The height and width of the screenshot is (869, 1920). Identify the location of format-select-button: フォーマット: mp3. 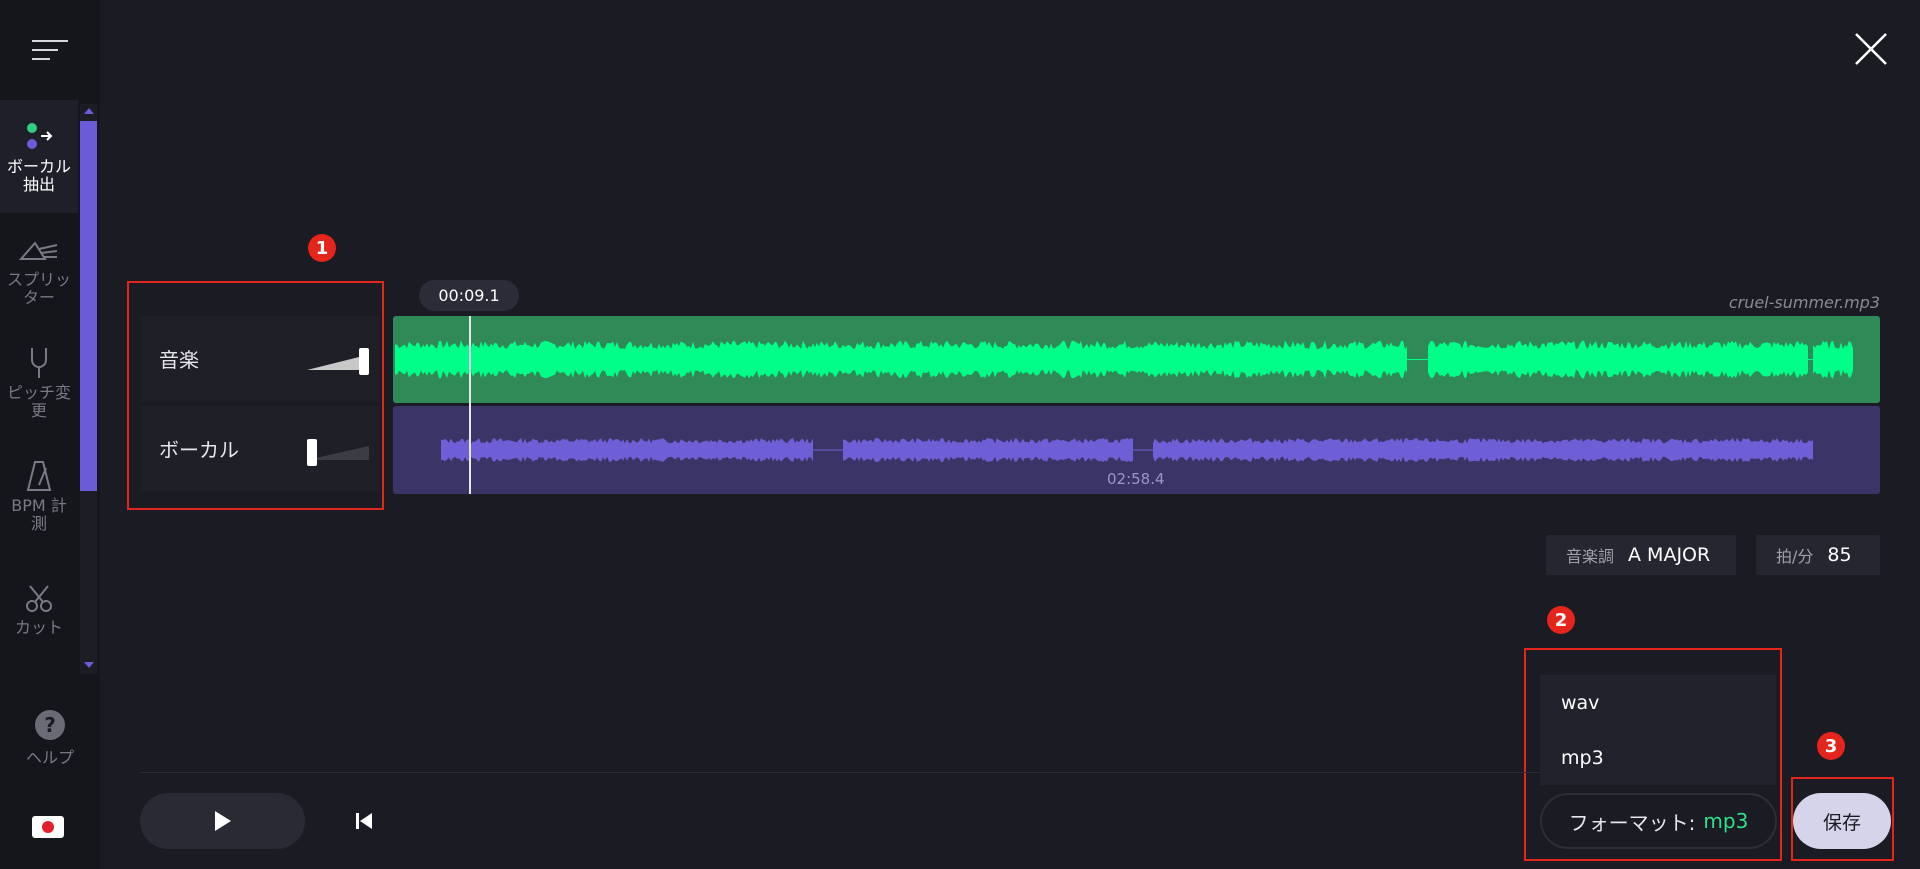
(1658, 821).